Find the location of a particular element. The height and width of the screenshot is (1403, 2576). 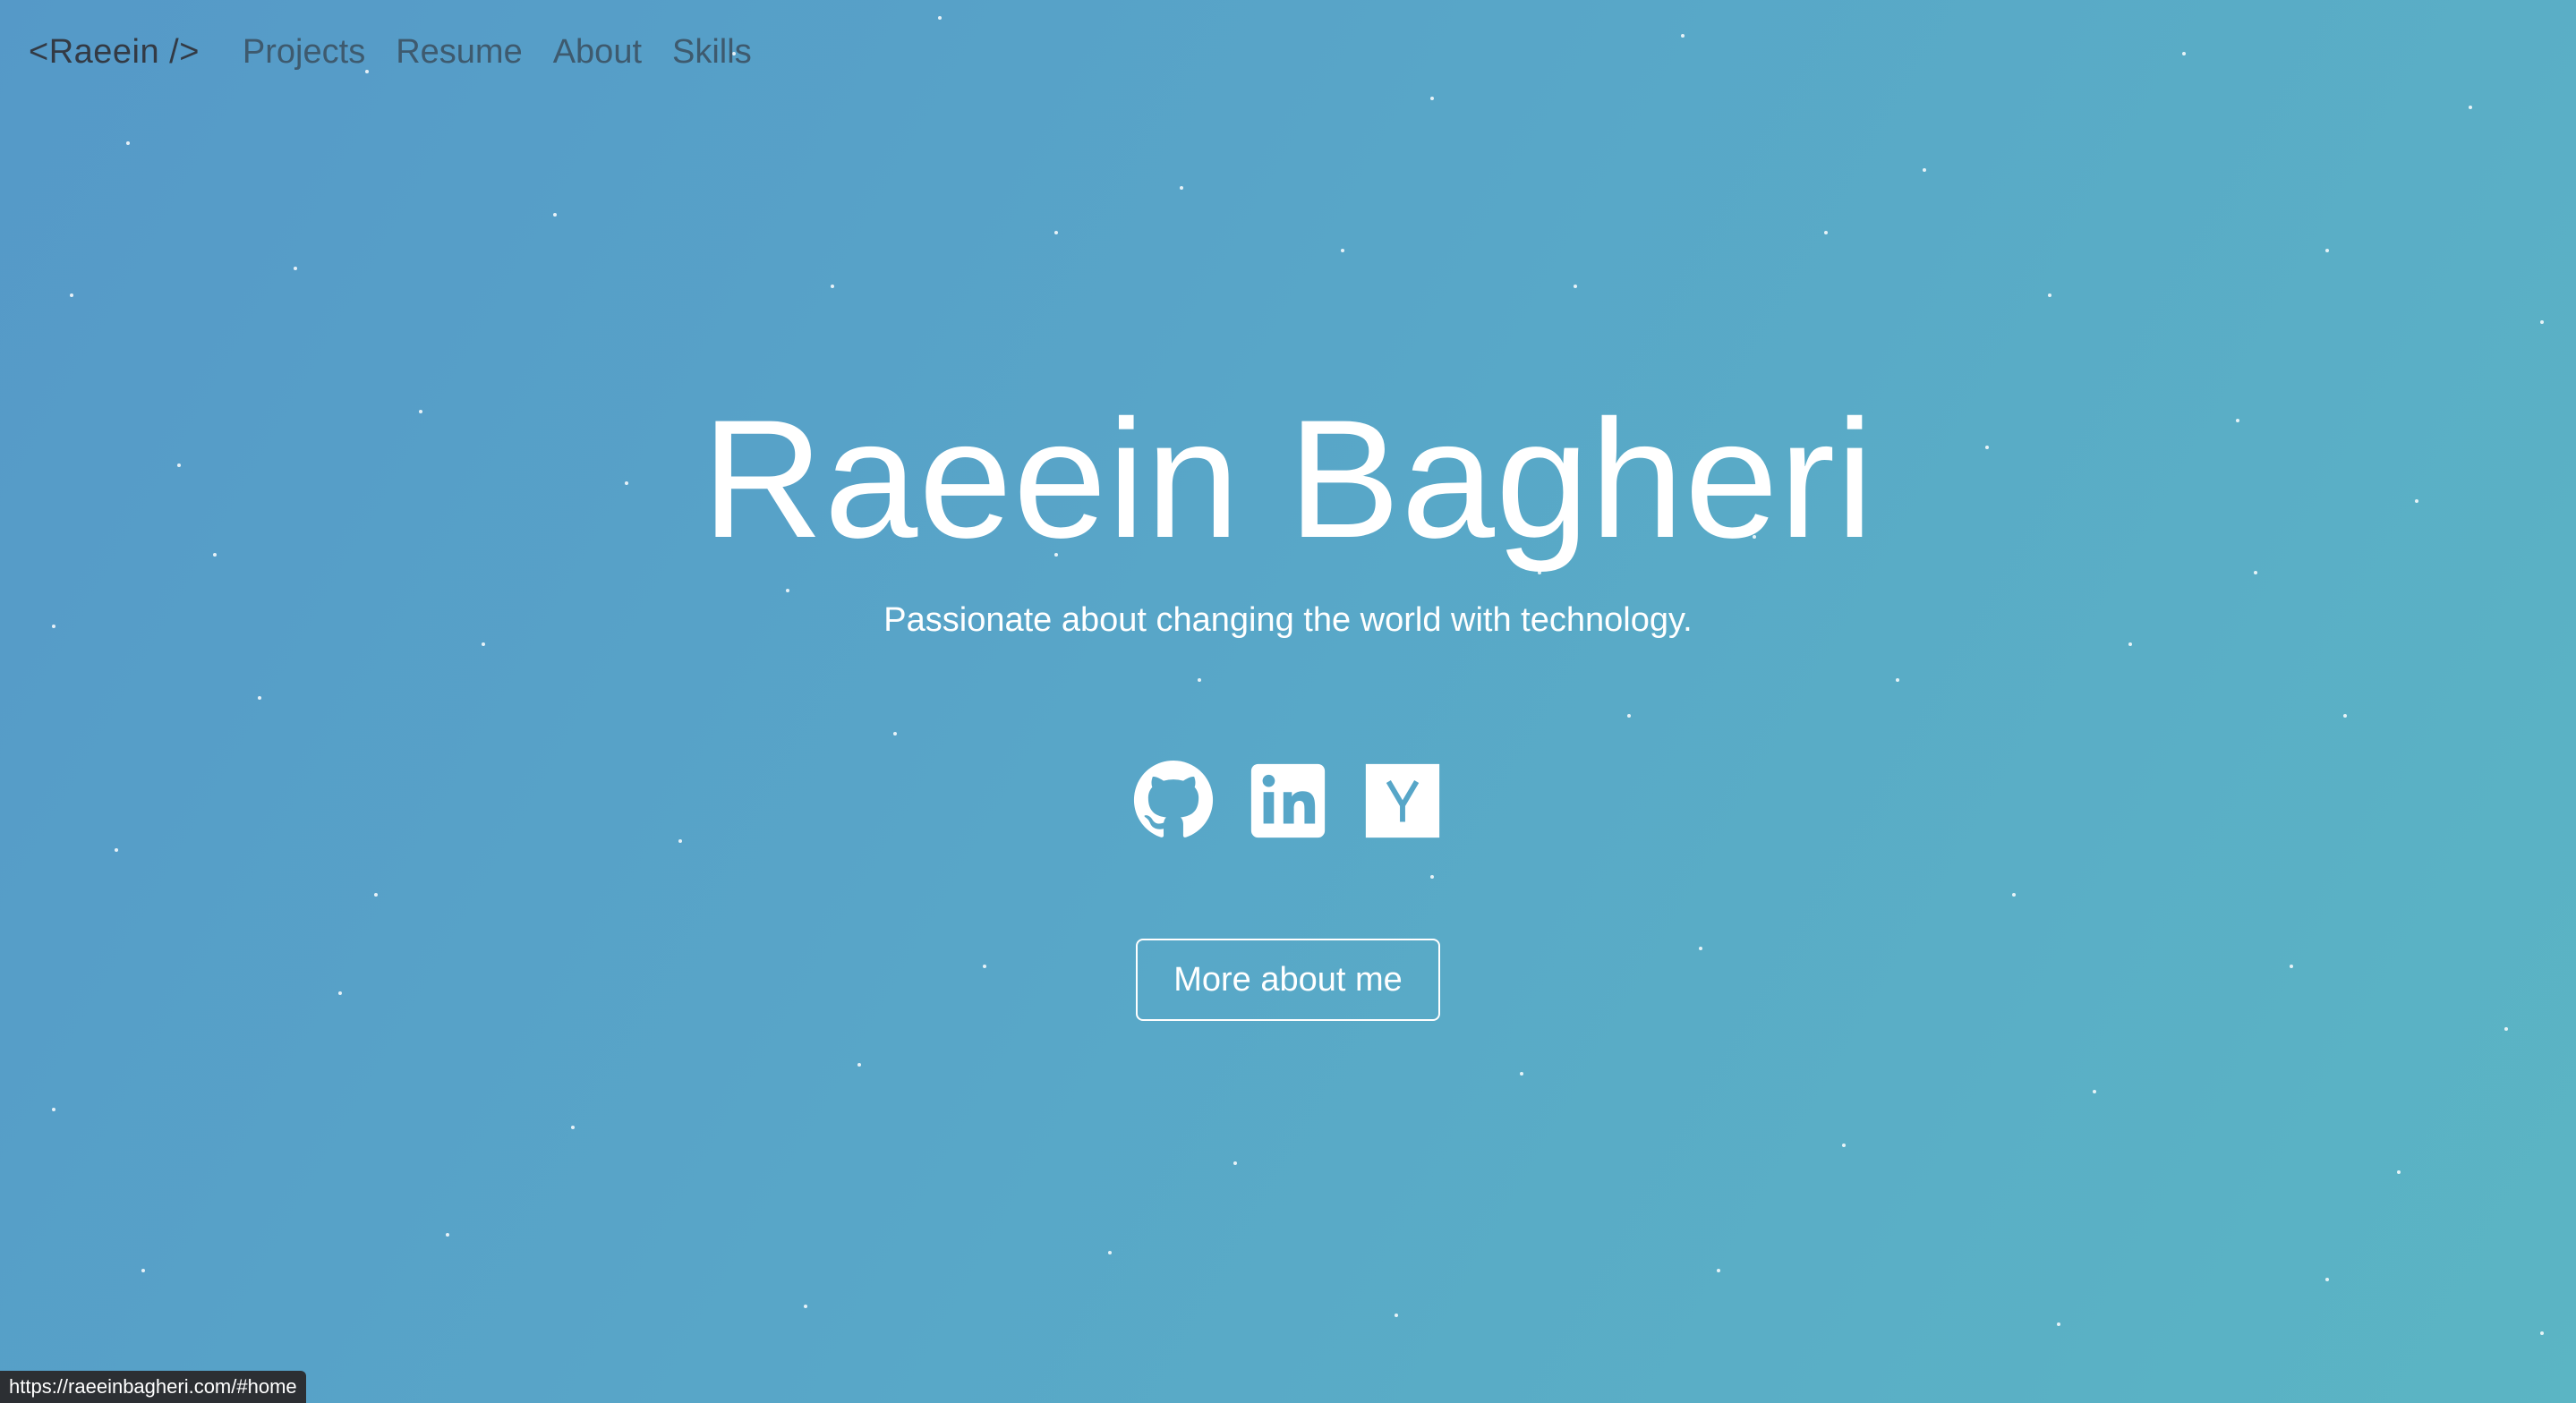

cta-container: More about me is located at coordinates (1288, 980).